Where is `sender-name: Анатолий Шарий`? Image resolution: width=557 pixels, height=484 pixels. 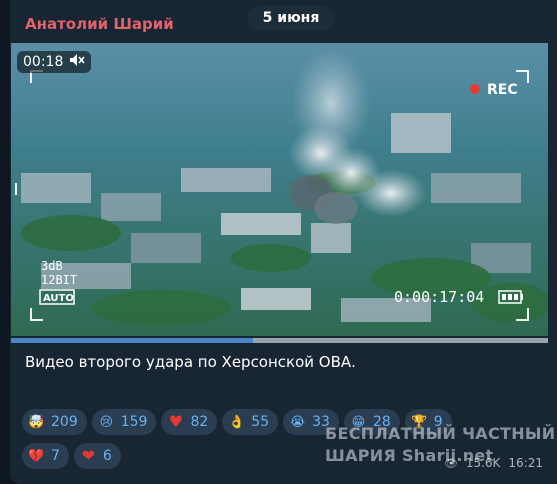 sender-name: Анатолий Шарий is located at coordinates (99, 24).